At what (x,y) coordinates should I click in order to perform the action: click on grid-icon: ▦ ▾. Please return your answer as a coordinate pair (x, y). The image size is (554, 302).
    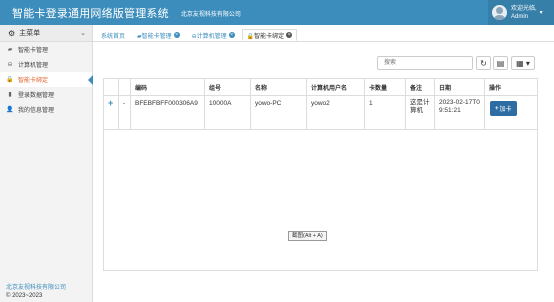
    Looking at the image, I should click on (523, 63).